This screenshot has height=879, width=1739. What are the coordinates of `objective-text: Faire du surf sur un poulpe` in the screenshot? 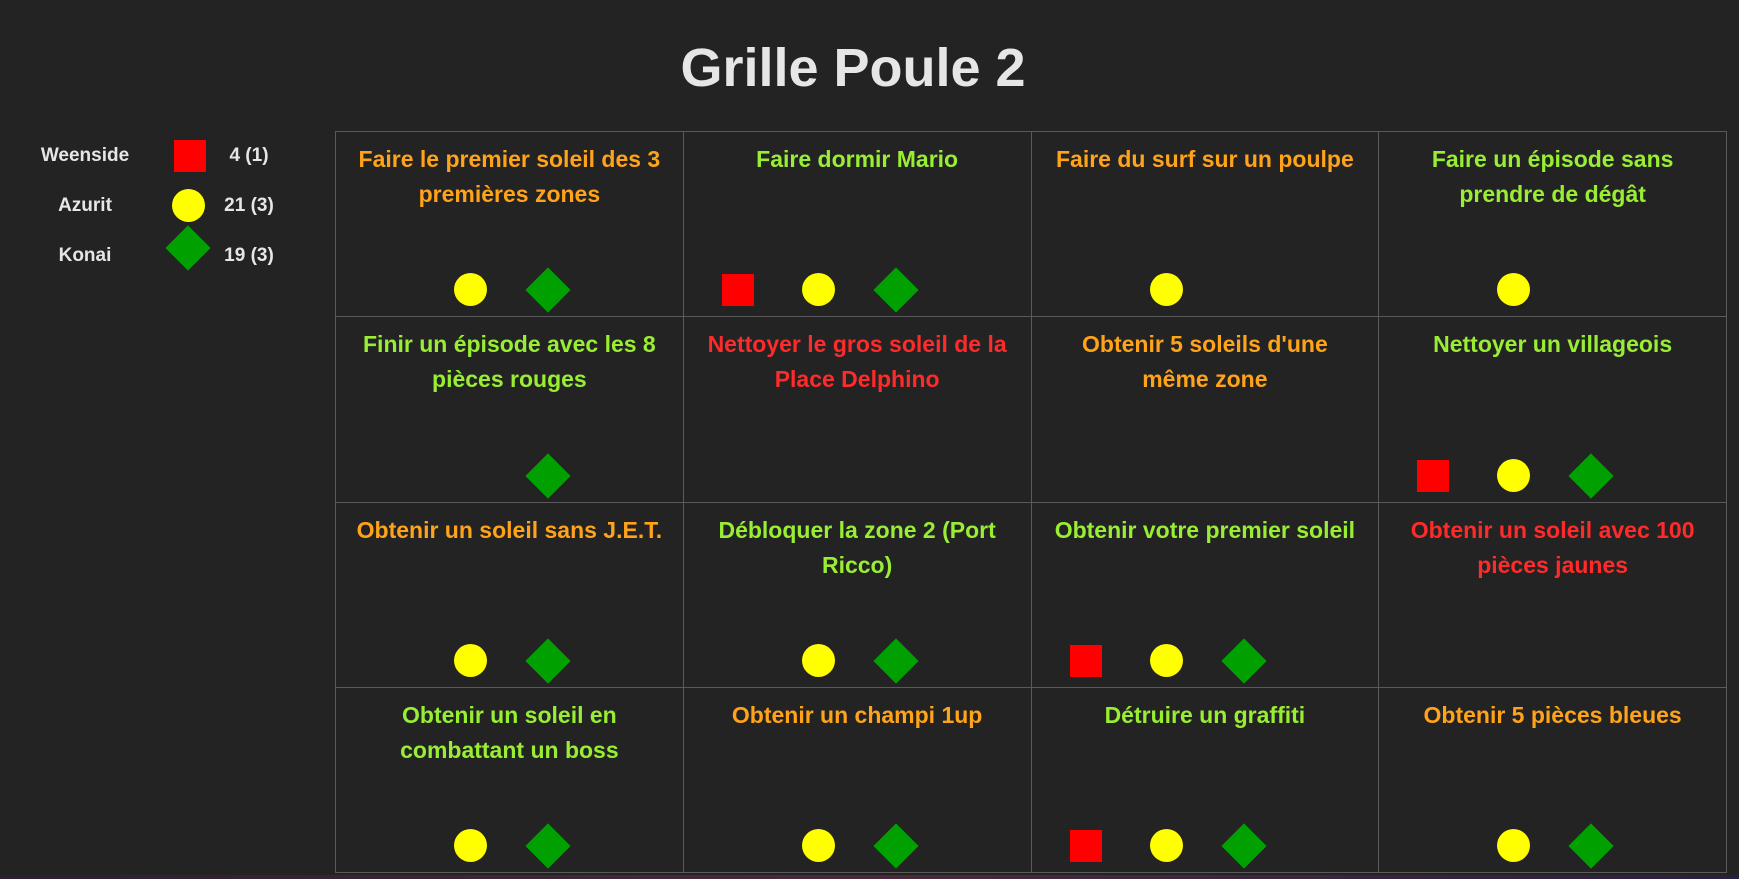 It's located at (1205, 159).